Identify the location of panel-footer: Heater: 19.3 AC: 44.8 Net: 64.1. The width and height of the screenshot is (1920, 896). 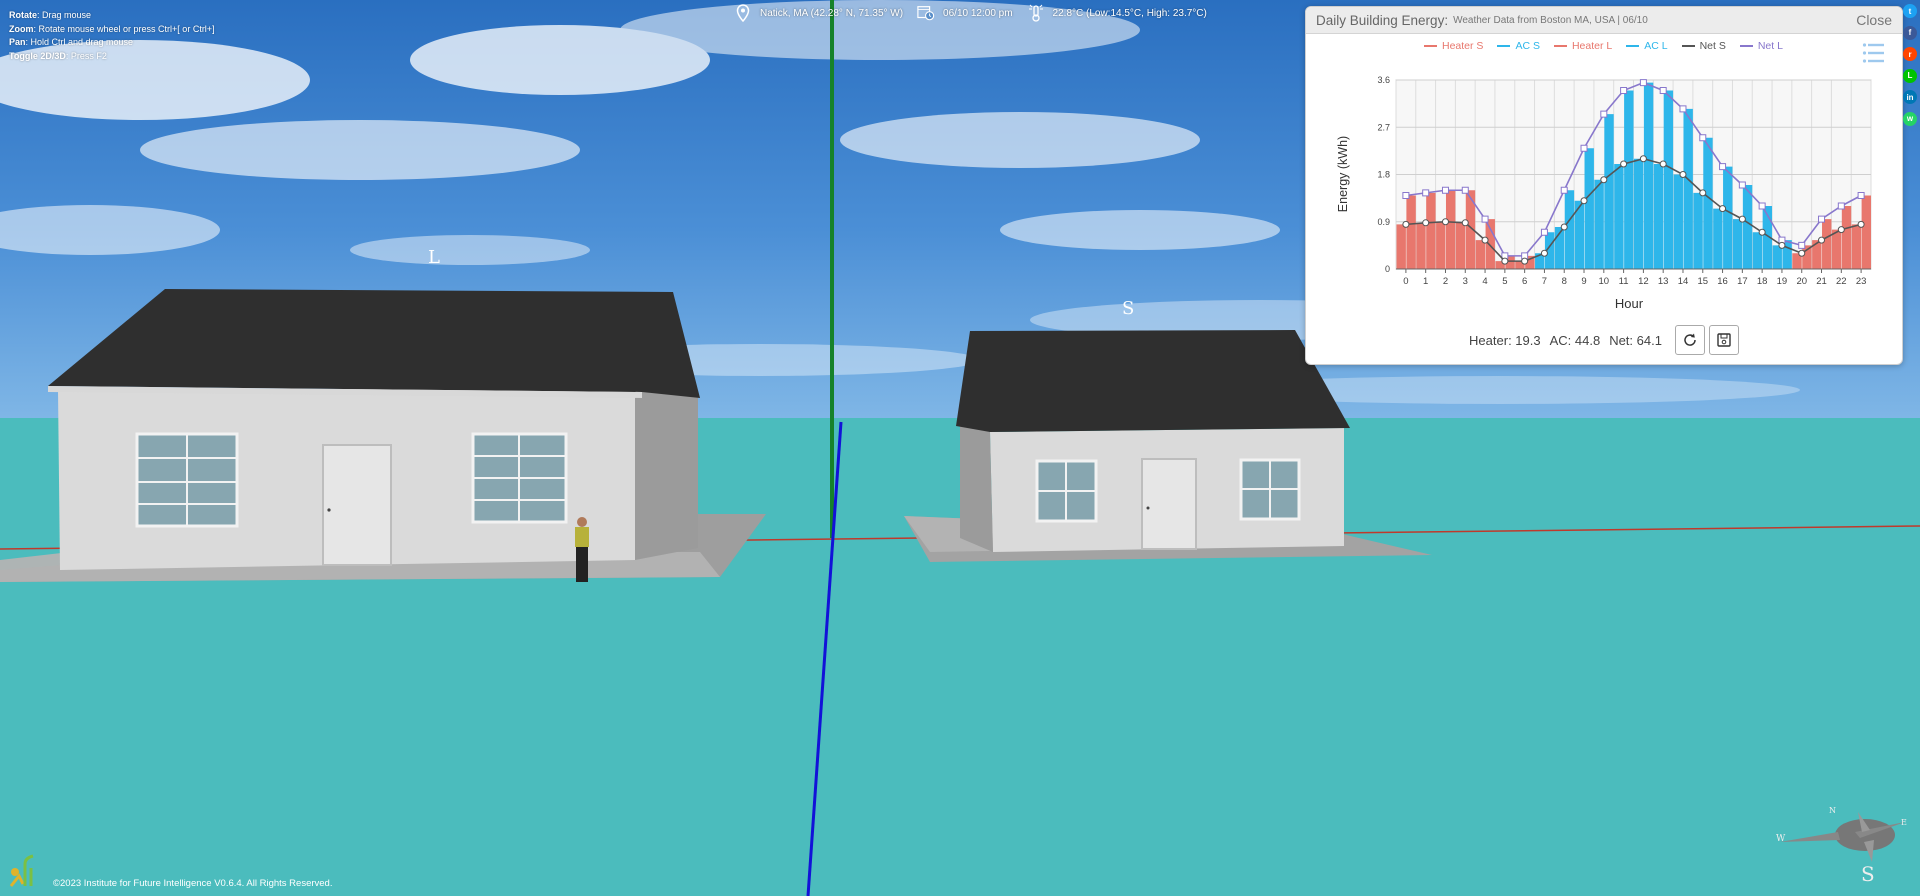
(1604, 340).